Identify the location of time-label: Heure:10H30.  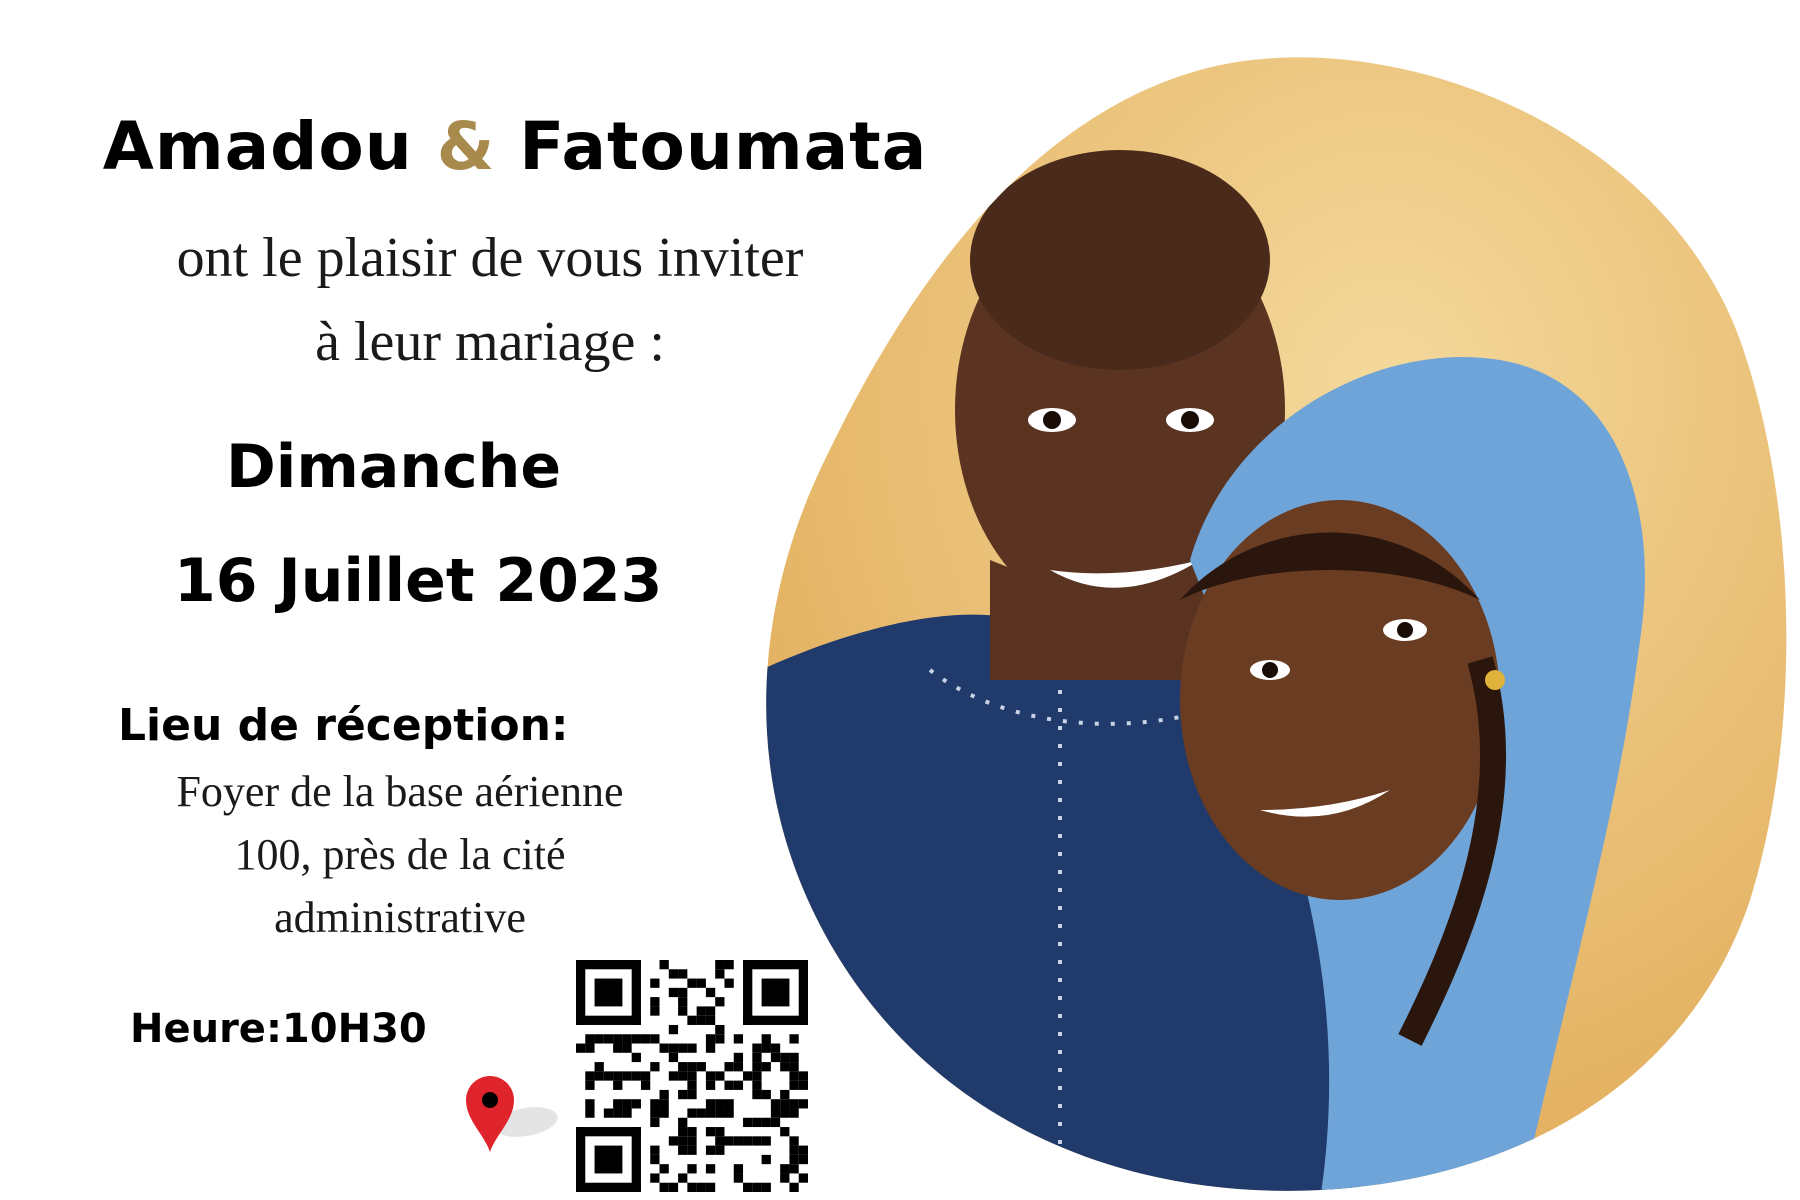
(278, 1029).